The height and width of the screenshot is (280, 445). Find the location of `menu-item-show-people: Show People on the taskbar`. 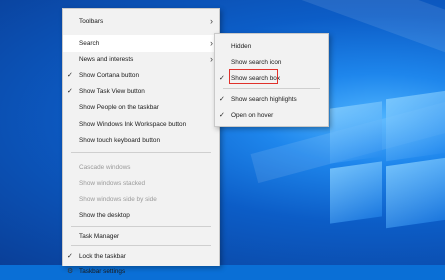

menu-item-show-people: Show People on the taskbar is located at coordinates (141, 107).